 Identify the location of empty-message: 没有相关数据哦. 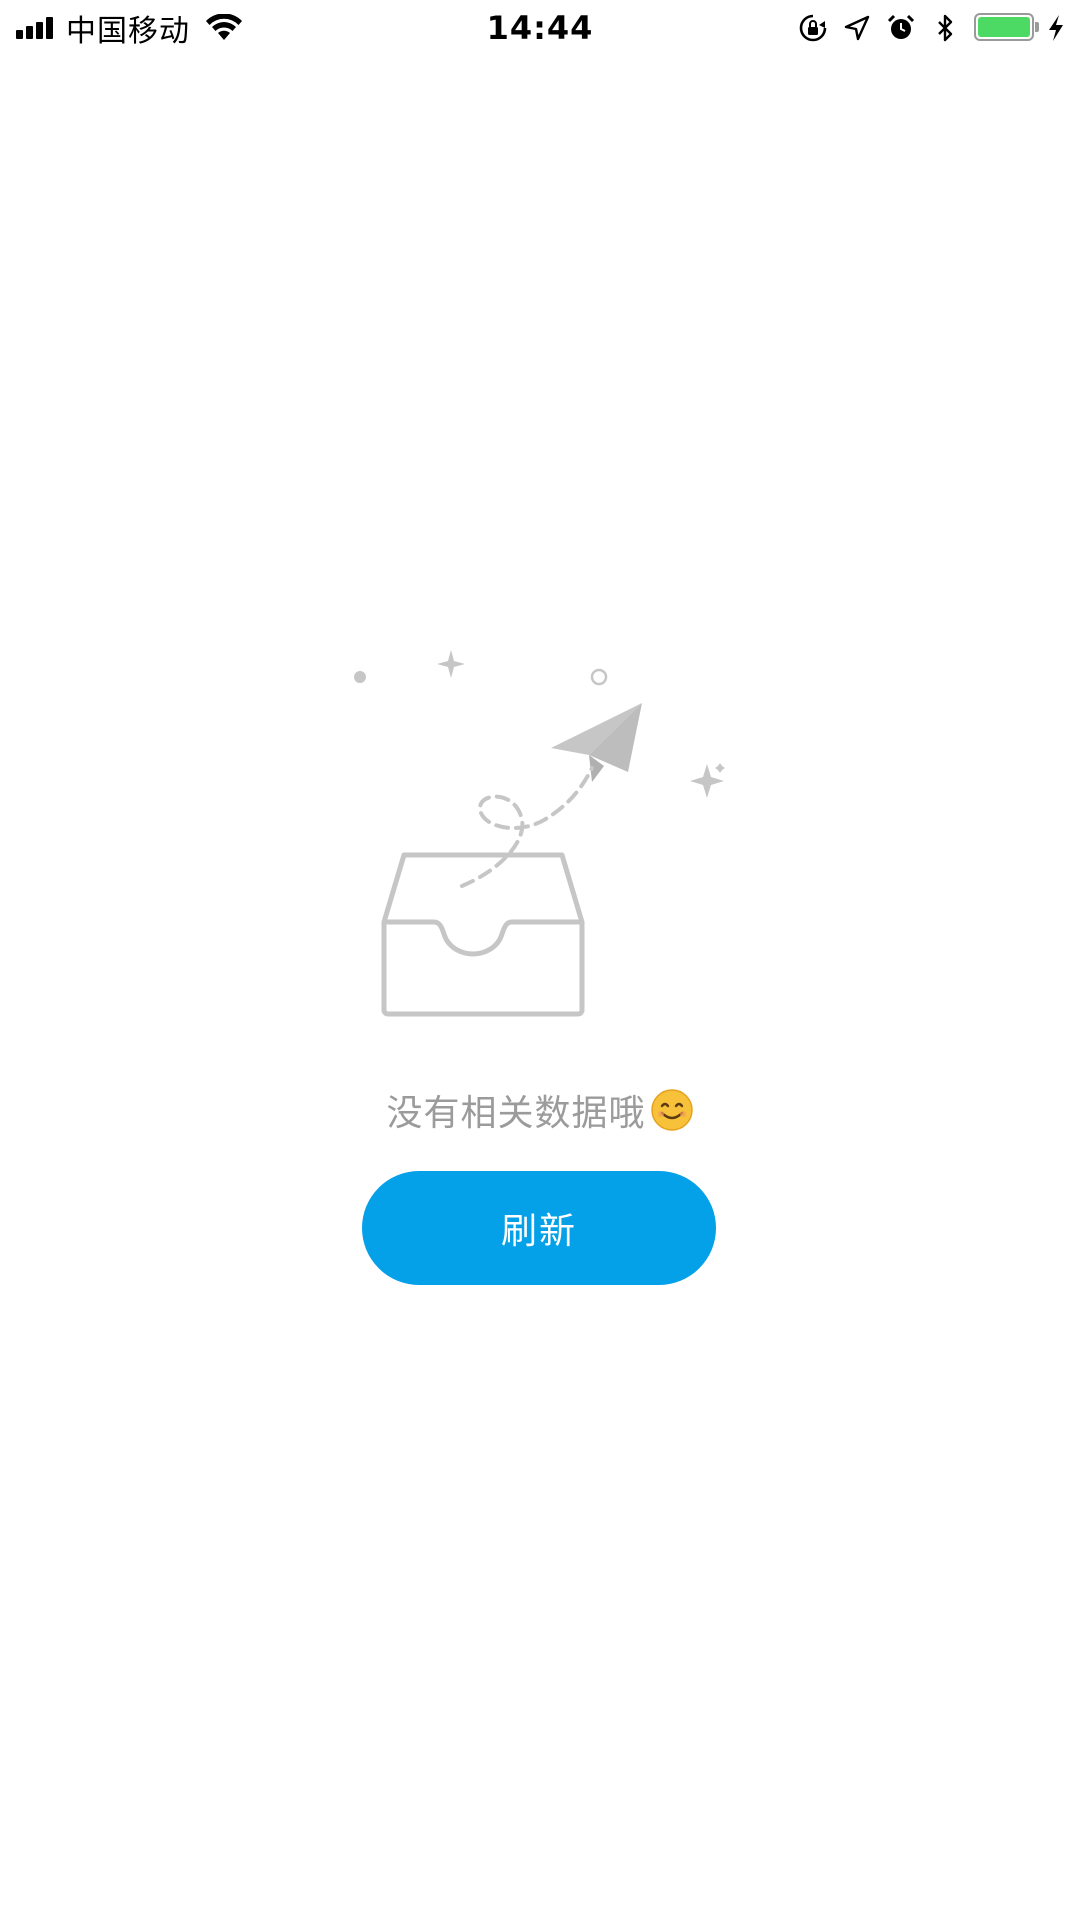
(540, 1110).